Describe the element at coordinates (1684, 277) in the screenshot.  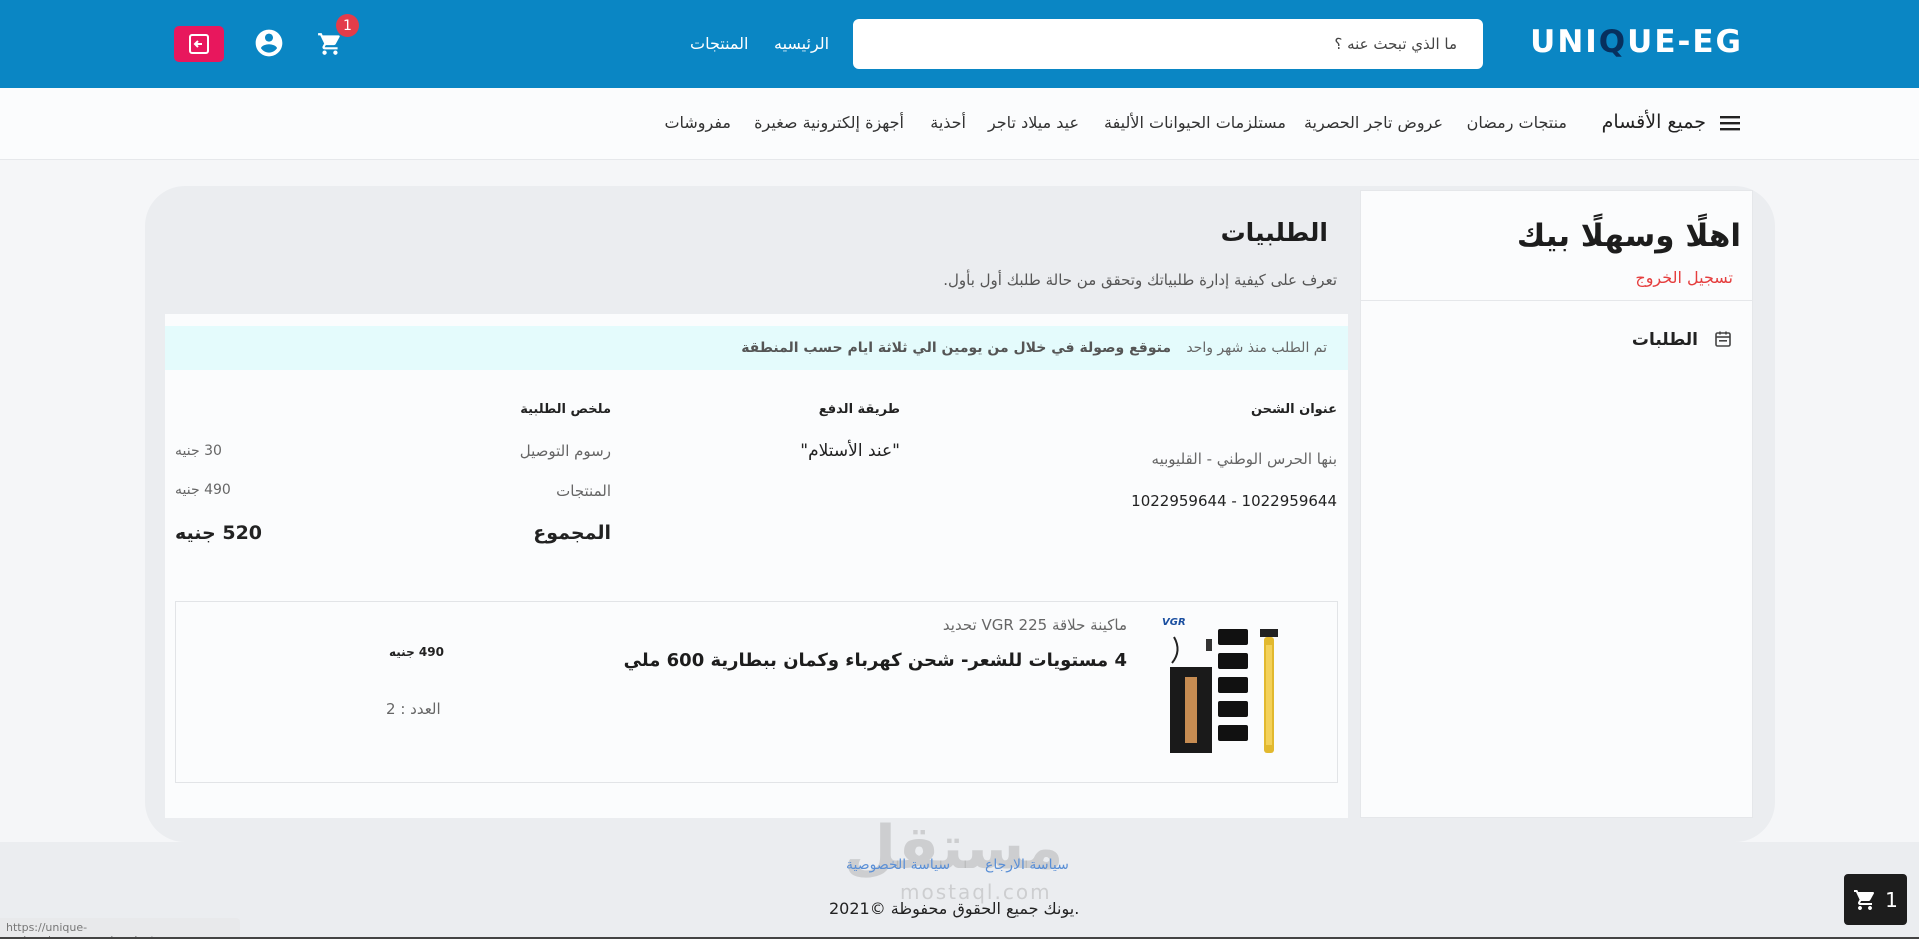
I see `sidebar-logout-link: تسجيل الخروج` at that location.